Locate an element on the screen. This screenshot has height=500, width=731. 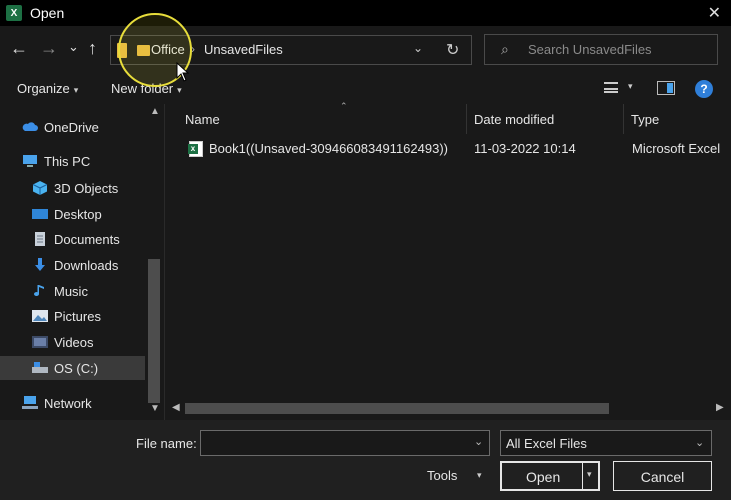
sidebar-item-pictures: Pictures is located at coordinates (72, 316).